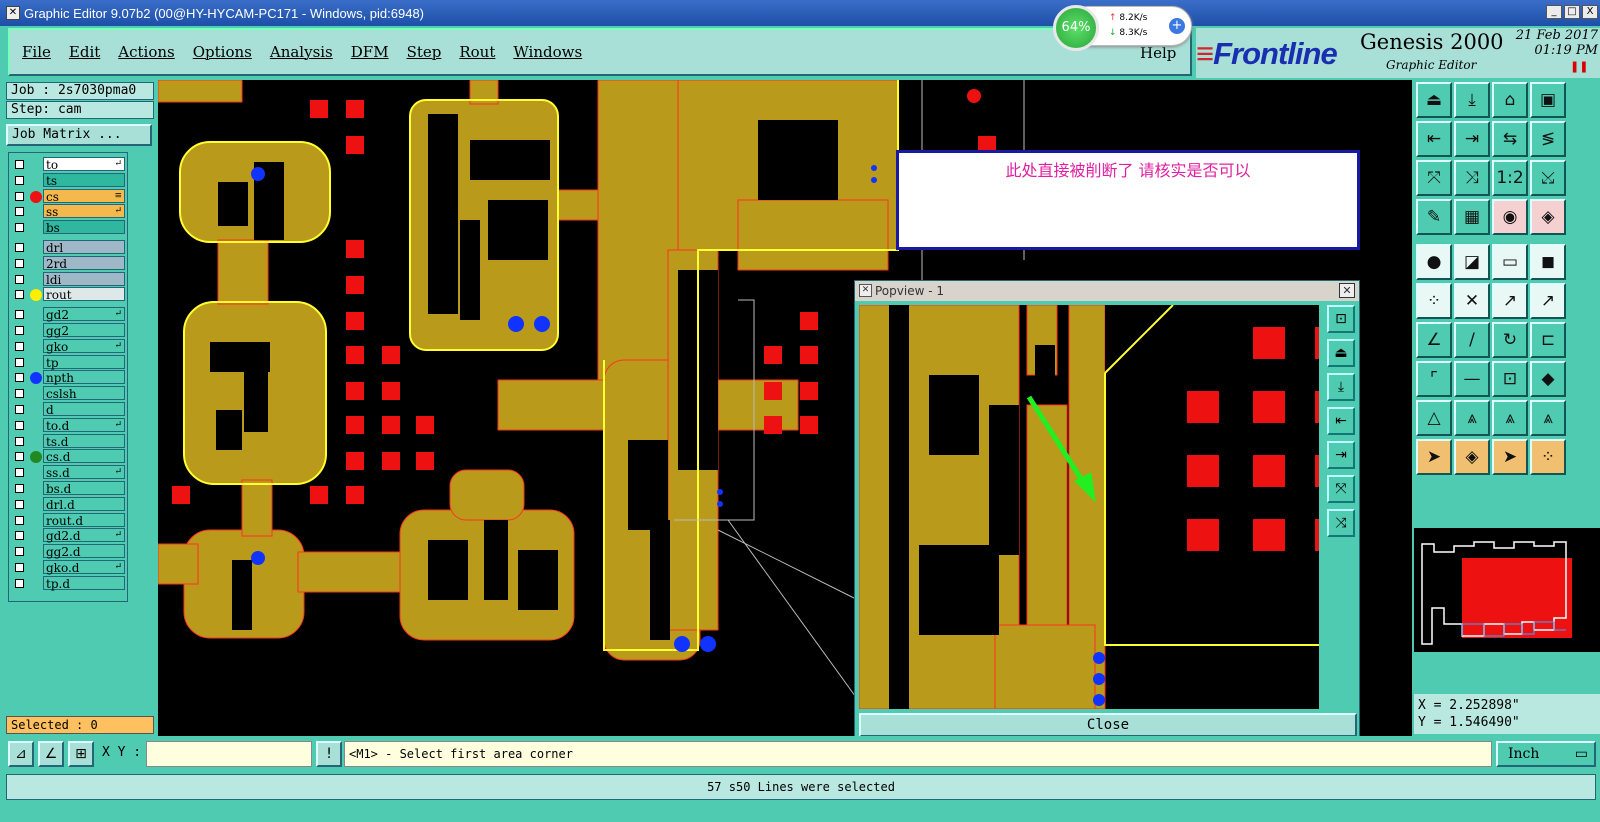 This screenshot has width=1600, height=822. Describe the element at coordinates (1579, 66) in the screenshot. I see `pause-icon: ❚❚` at that location.